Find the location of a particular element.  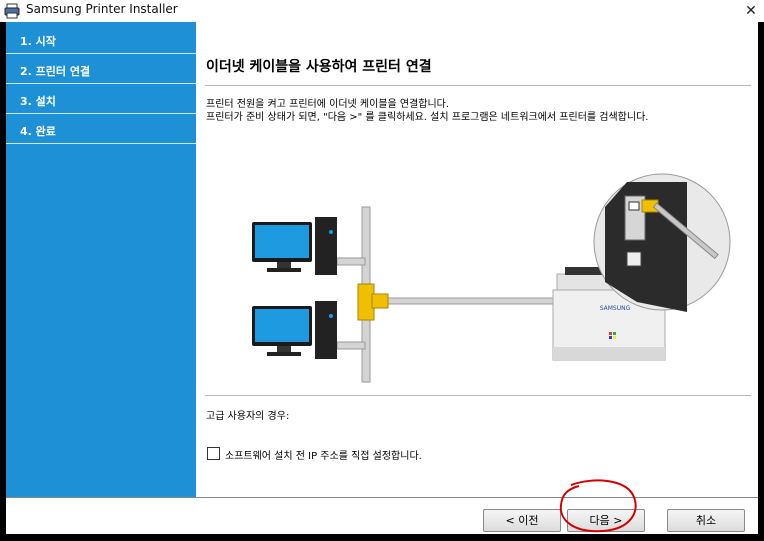

sidebar-item-install: 3. 설치 is located at coordinates (101, 99).